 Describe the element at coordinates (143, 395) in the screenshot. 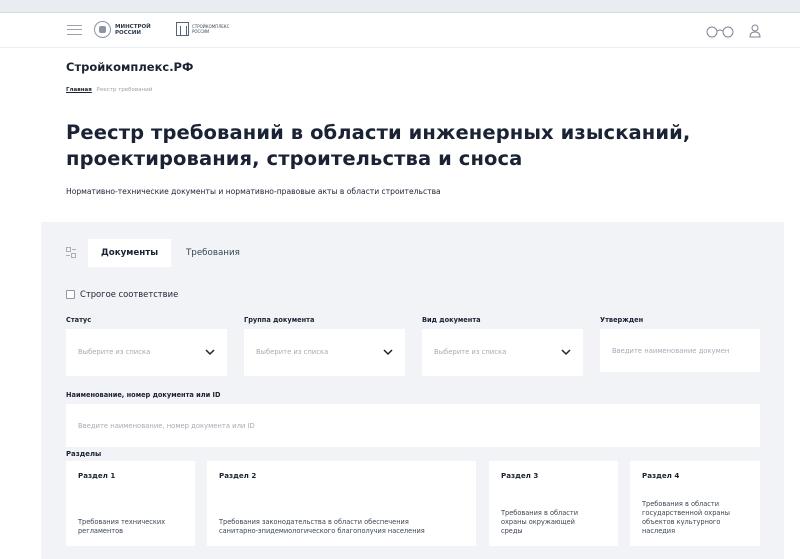

I see `name-label: Наименование, номер документа или ID` at that location.